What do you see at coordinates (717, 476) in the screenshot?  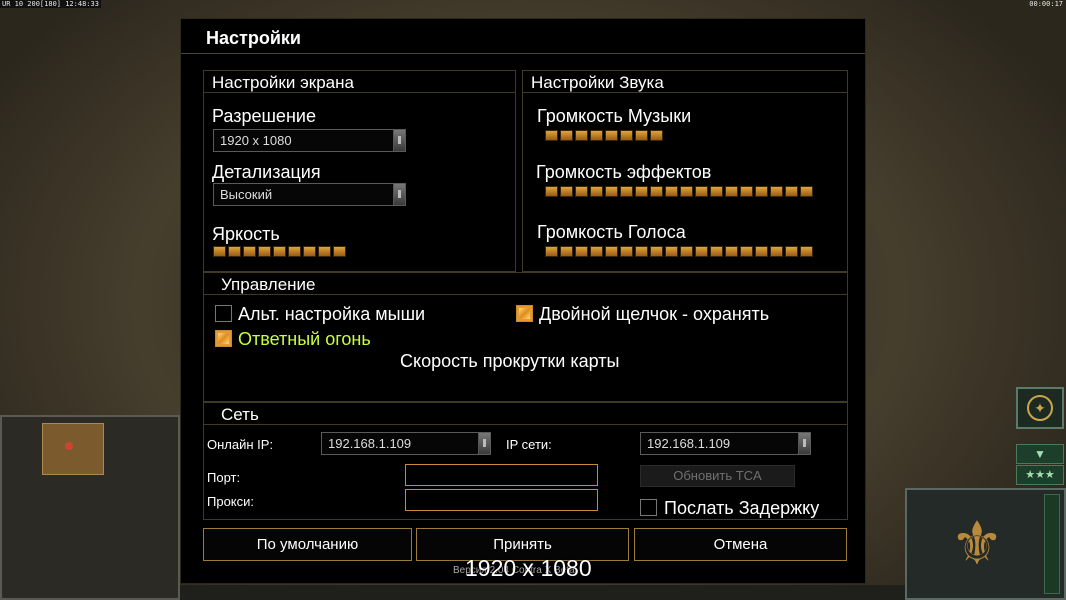 I see `update-tca-button: Обновить TCA` at bounding box center [717, 476].